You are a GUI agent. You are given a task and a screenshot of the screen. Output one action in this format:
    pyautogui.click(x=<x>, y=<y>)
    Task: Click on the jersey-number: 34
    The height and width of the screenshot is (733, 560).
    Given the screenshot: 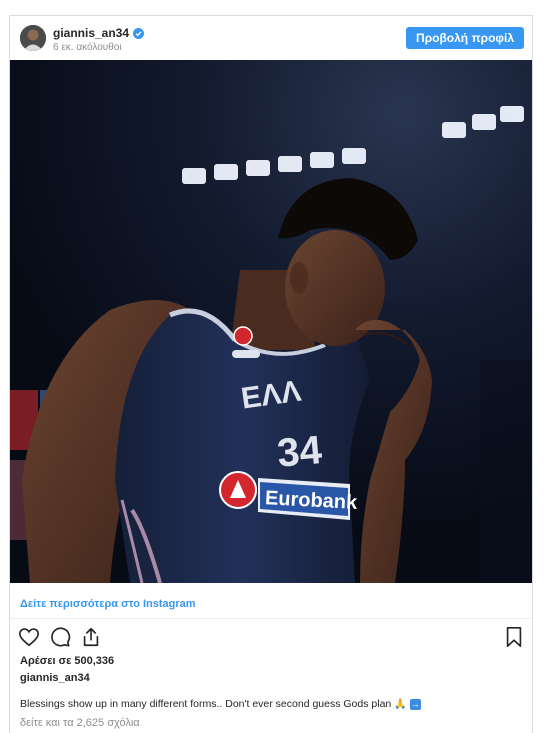 What is the action you would take?
    pyautogui.click(x=299, y=452)
    